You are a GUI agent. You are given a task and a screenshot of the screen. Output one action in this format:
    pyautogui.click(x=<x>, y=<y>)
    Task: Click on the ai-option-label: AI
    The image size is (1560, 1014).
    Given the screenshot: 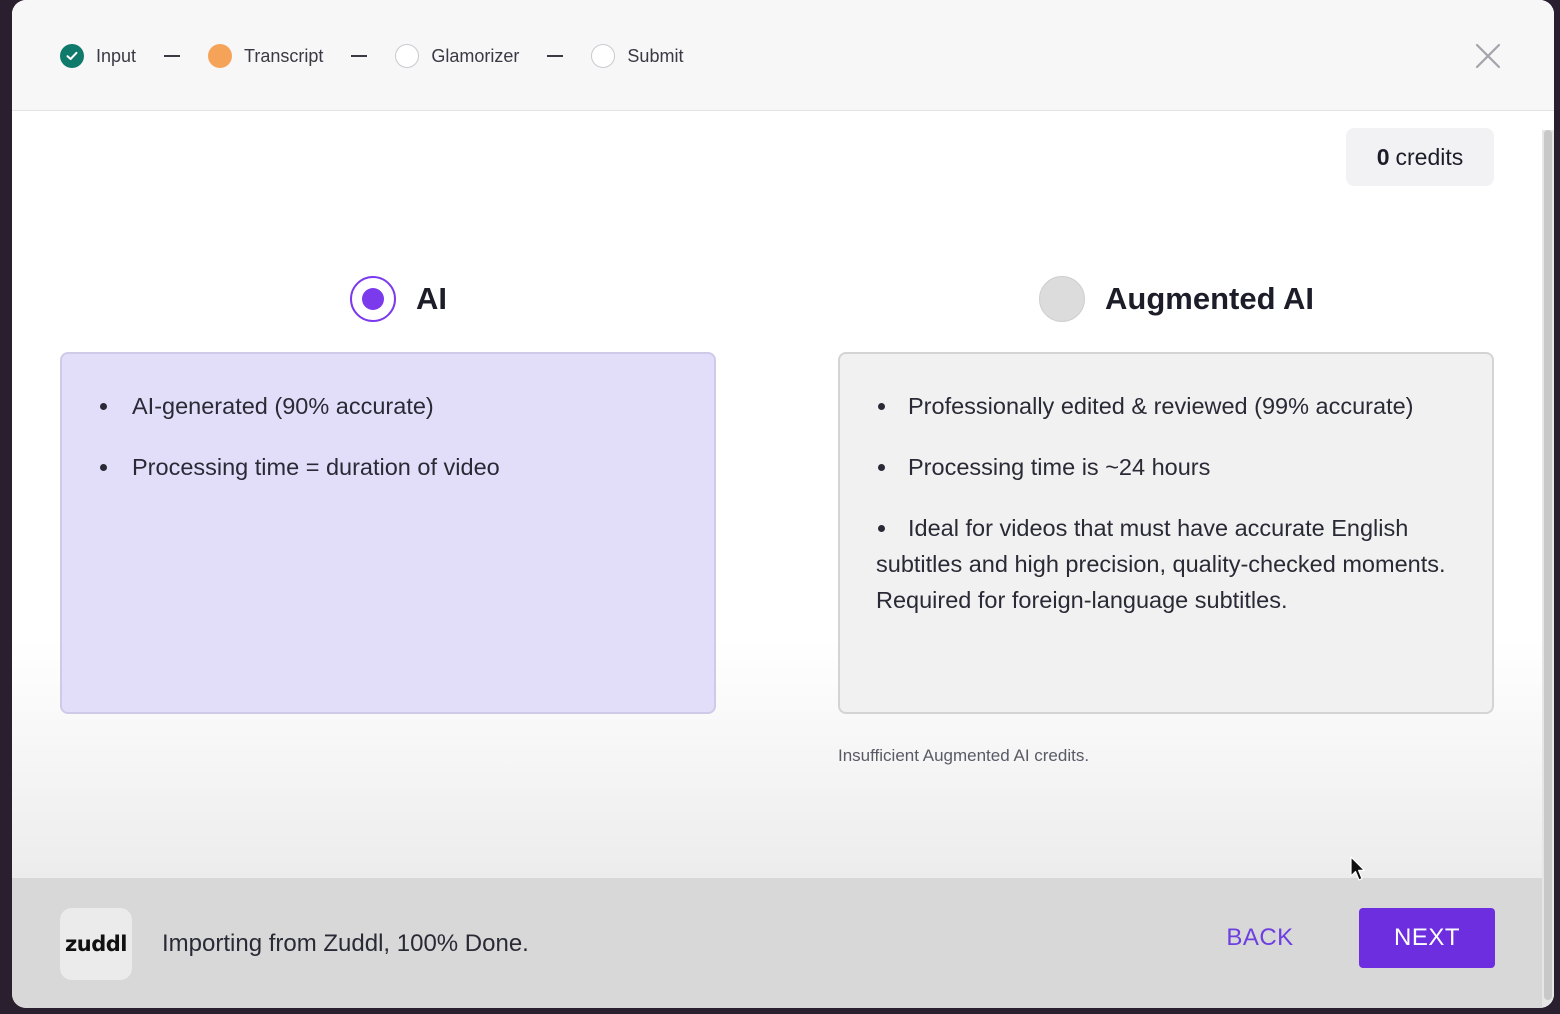 What is the action you would take?
    pyautogui.click(x=431, y=298)
    